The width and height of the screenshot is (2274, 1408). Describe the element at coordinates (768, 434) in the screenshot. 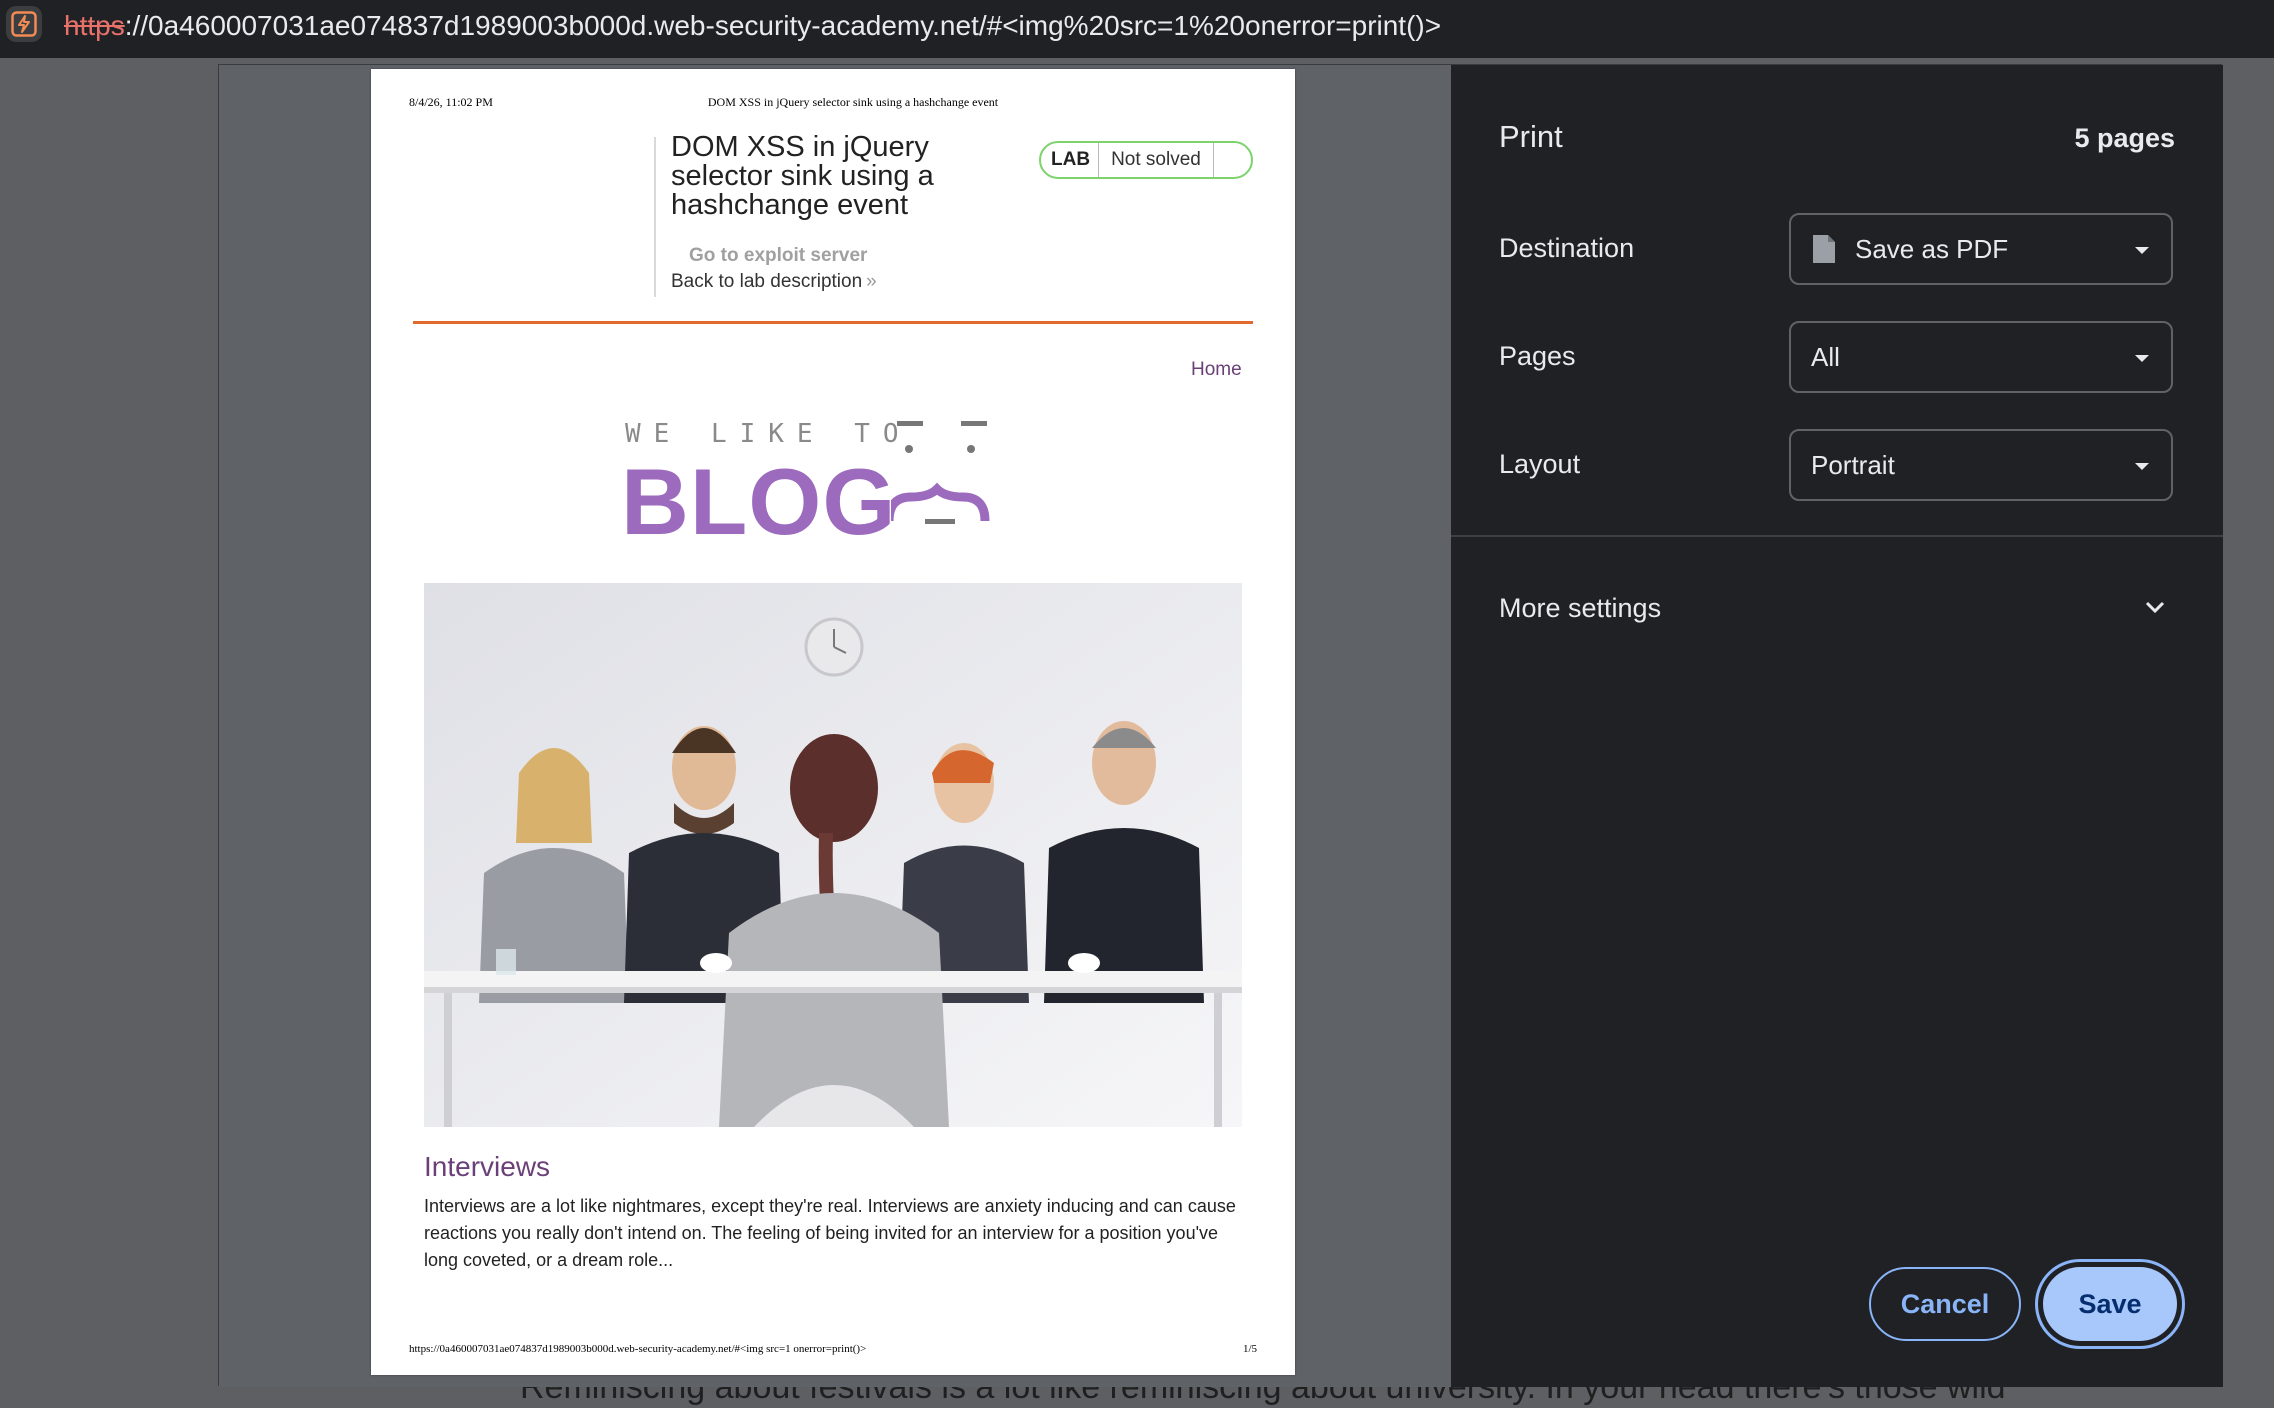

I see `logo-tagline: WE LIKE TO` at that location.